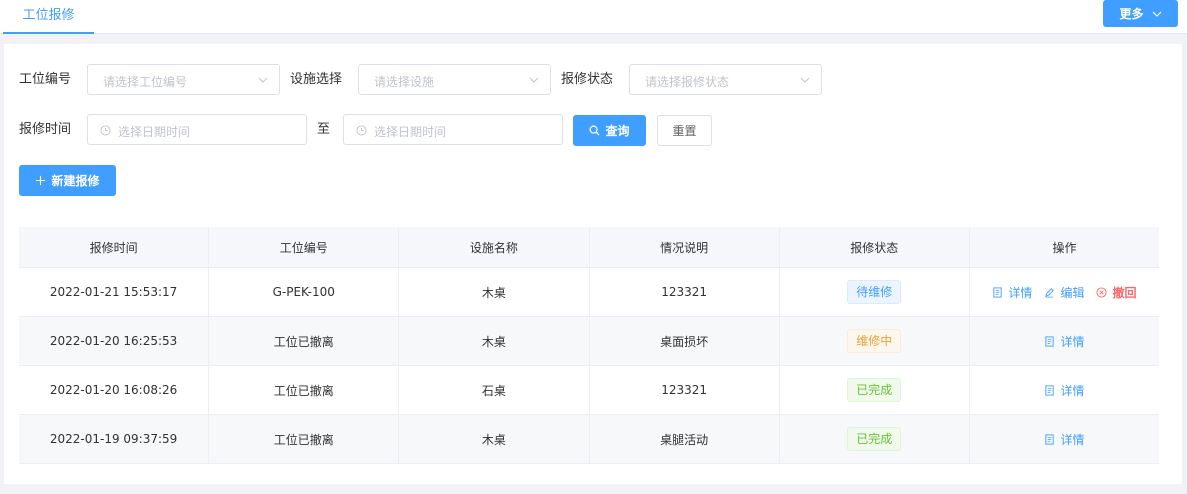  I want to click on new-repair-button: 新建报修, so click(67, 180).